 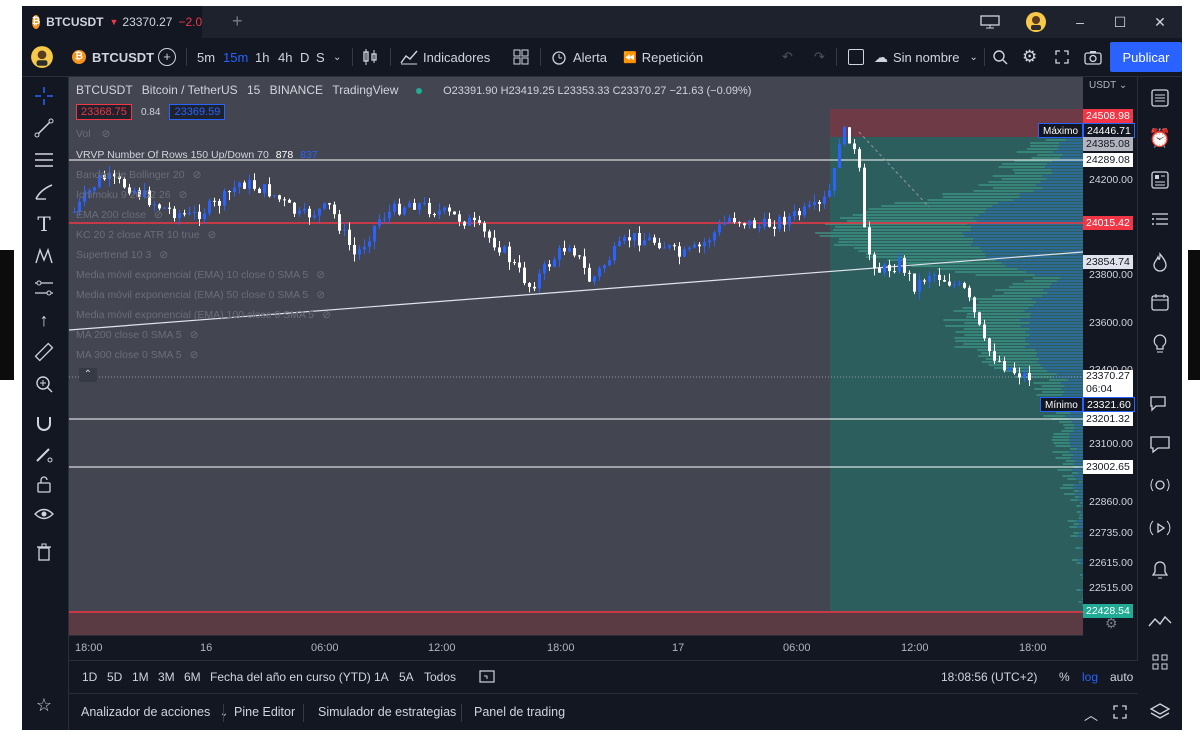 What do you see at coordinates (440, 677) in the screenshot?
I see `range-all: Todos` at bounding box center [440, 677].